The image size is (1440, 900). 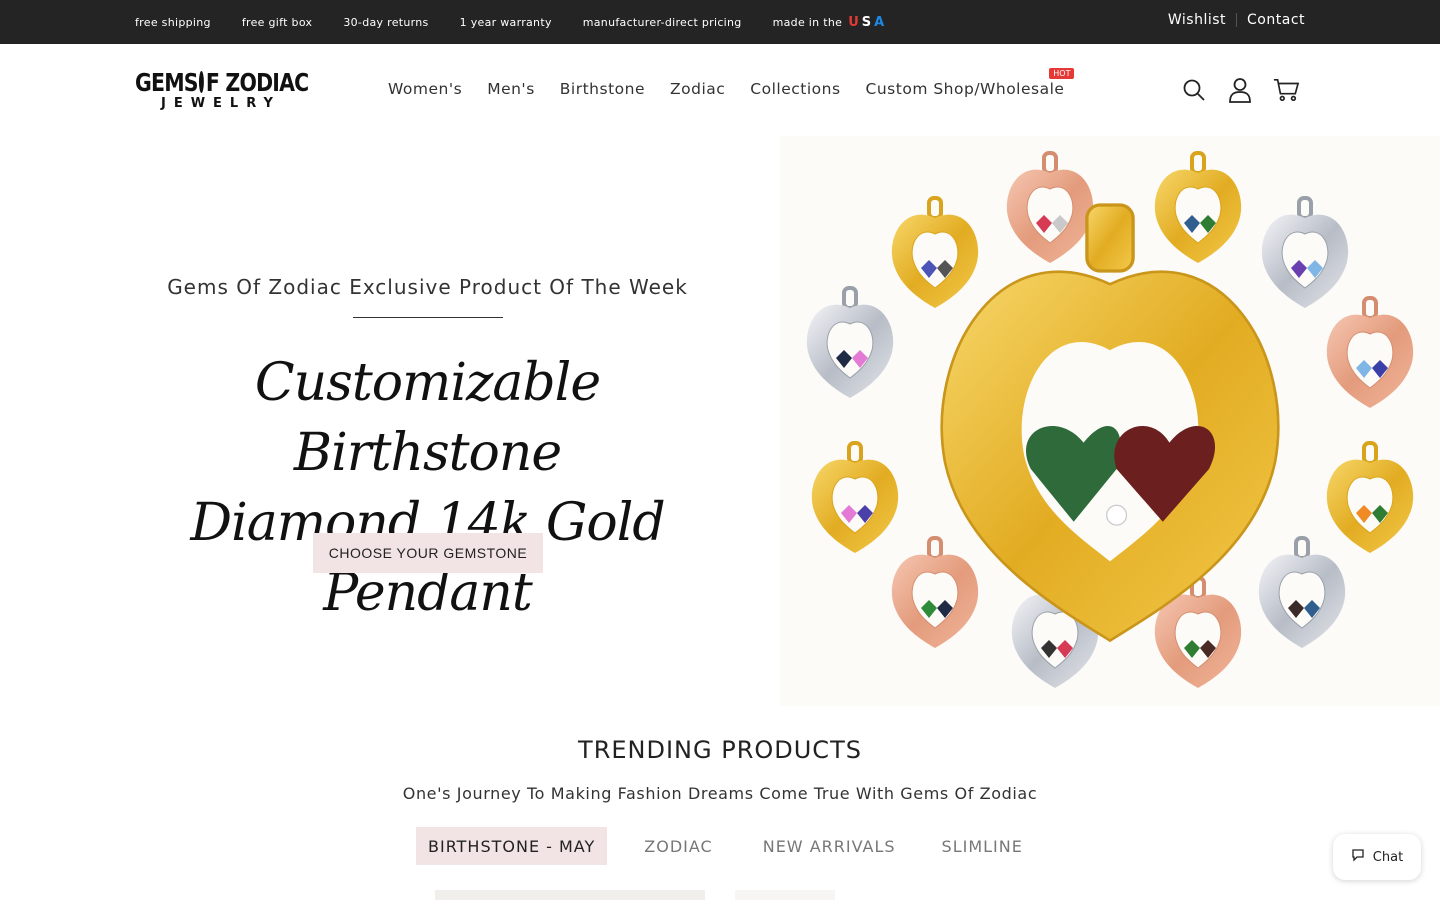 What do you see at coordinates (167, 82) in the screenshot?
I see `logo-text-gems: GEMS` at bounding box center [167, 82].